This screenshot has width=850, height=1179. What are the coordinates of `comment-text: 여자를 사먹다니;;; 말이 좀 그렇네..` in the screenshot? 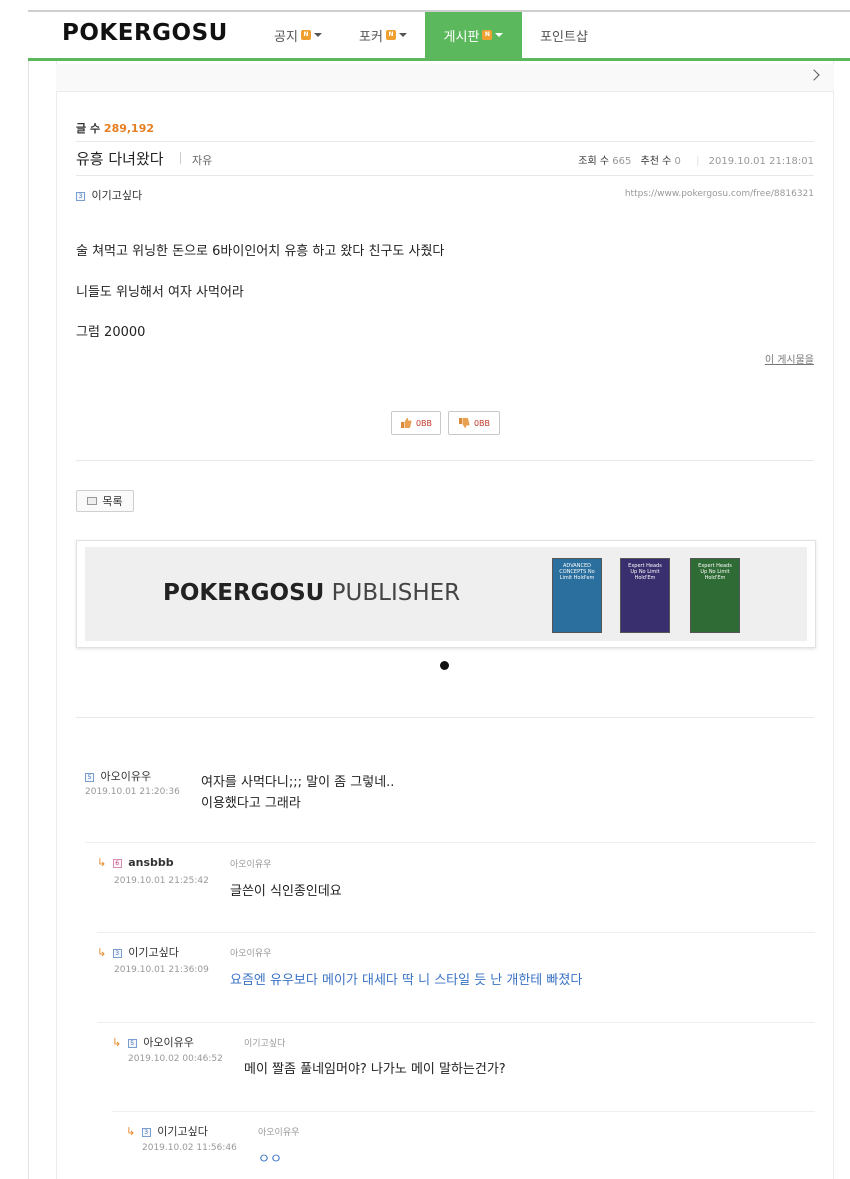 It's located at (298, 782).